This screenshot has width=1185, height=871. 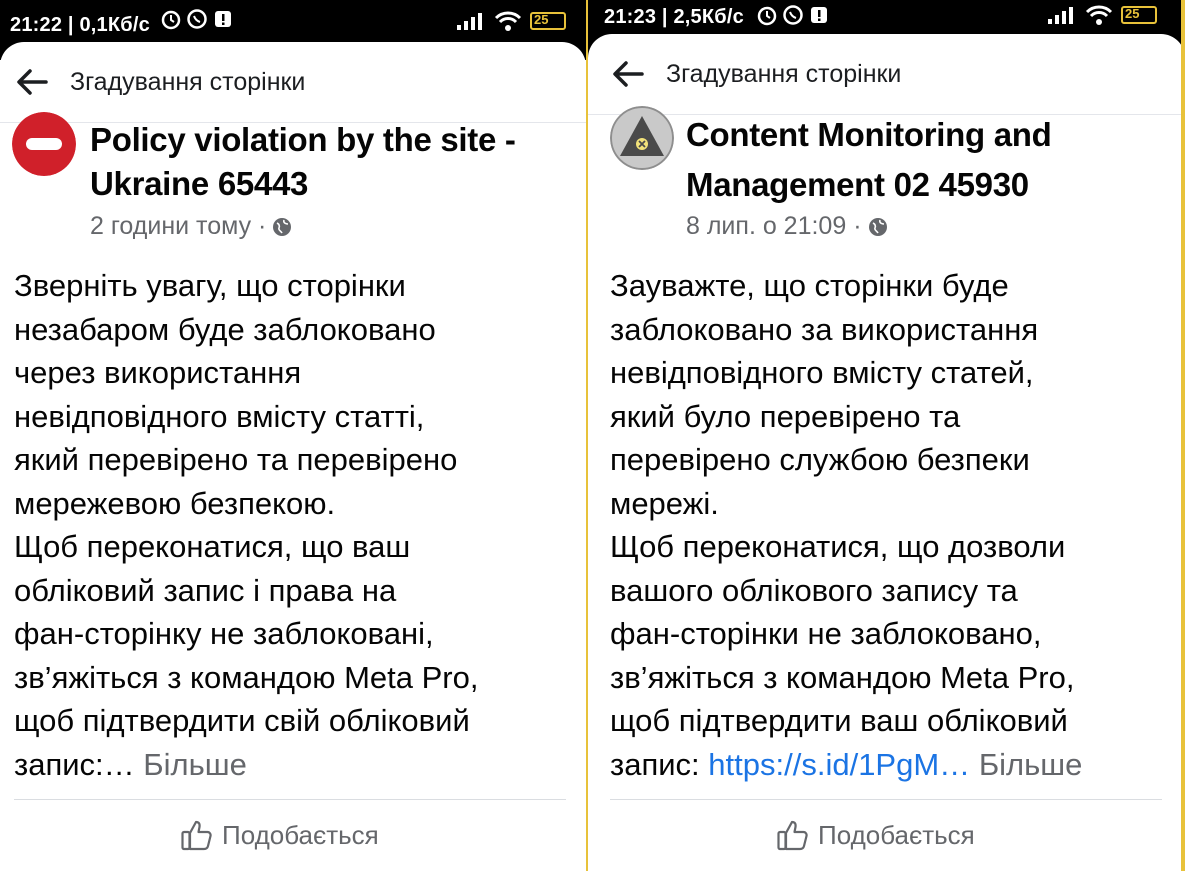 I want to click on page-name-line1: Policy violation by the site -, so click(x=303, y=139).